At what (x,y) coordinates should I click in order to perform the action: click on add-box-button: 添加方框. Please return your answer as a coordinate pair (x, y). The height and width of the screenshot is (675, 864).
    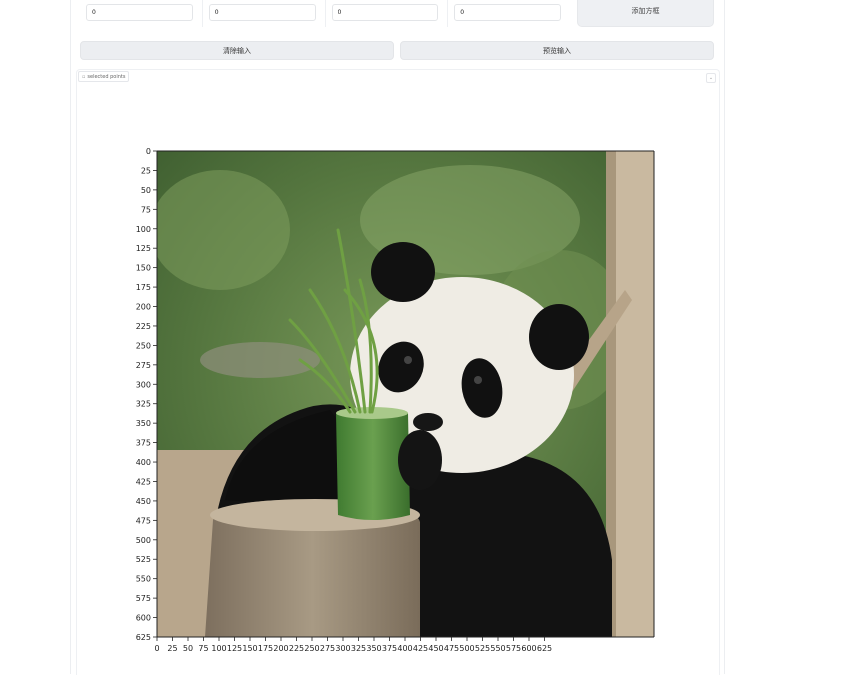
    Looking at the image, I should click on (645, 13).